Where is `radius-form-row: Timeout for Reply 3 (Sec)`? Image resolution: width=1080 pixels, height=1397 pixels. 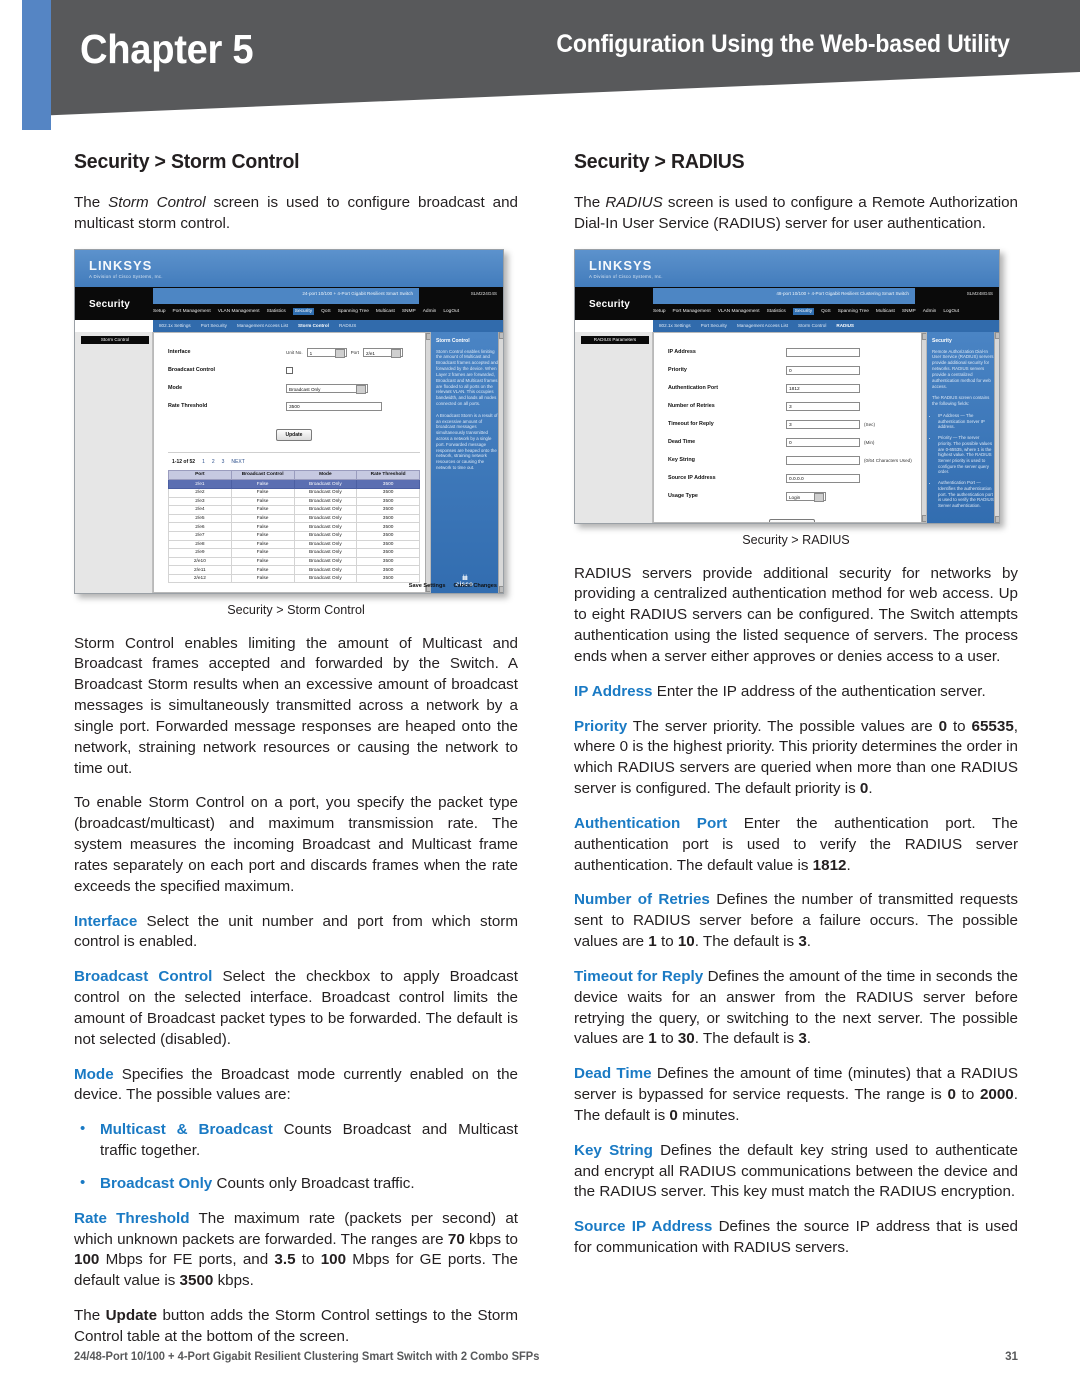
radius-form-row: Timeout for Reply 3 (Sec) is located at coordinates (792, 424).